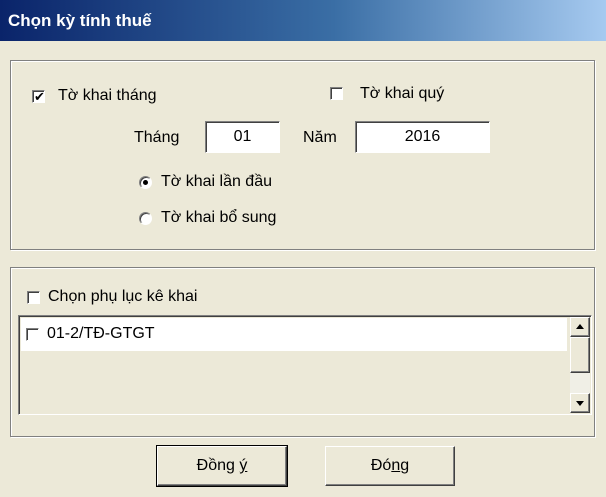 This screenshot has height=497, width=606. I want to click on scroll-thumb, so click(580, 355).